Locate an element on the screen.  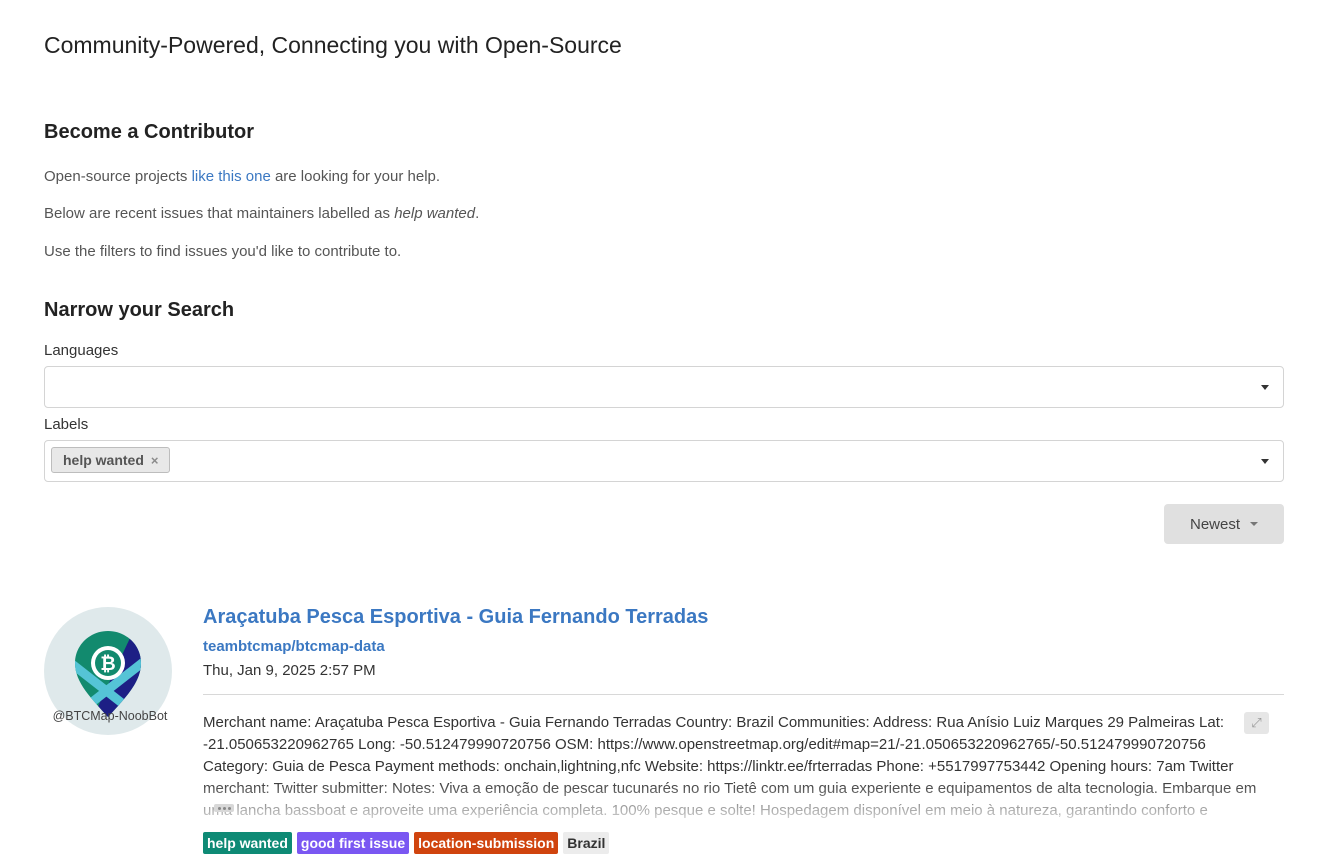
more-ellipsis-icon is located at coordinates (224, 808).